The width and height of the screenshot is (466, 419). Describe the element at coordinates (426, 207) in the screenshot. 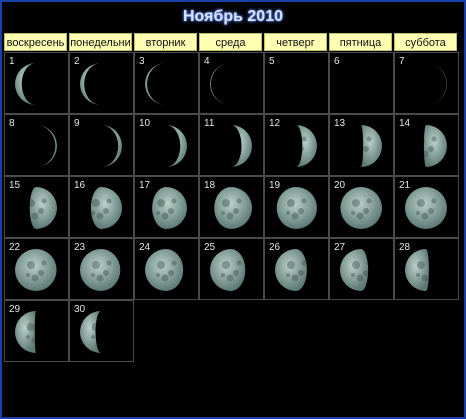

I see `day-cell-21: 21` at that location.